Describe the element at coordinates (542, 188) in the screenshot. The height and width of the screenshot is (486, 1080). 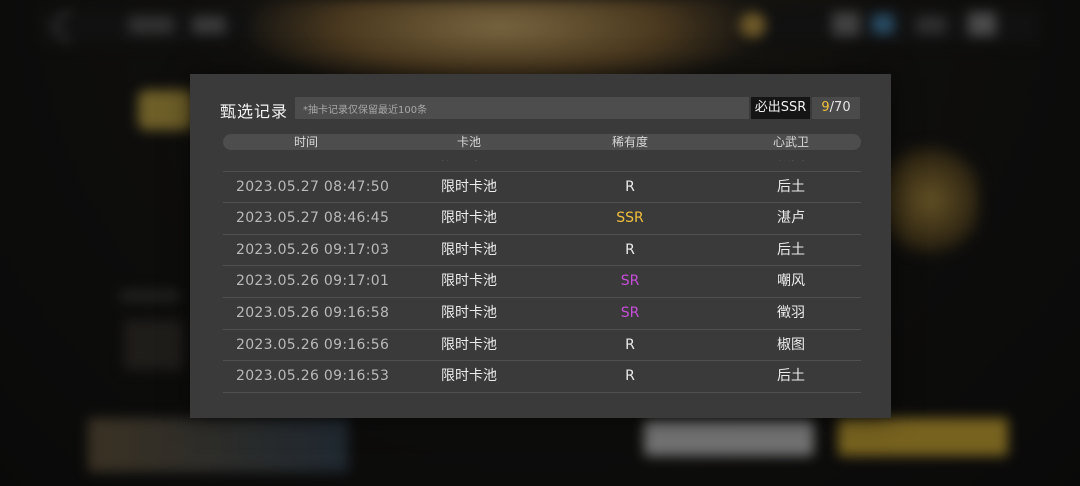
I see `table-row: 2023.05.27 08:47:50 限时卡池 R 后土` at that location.